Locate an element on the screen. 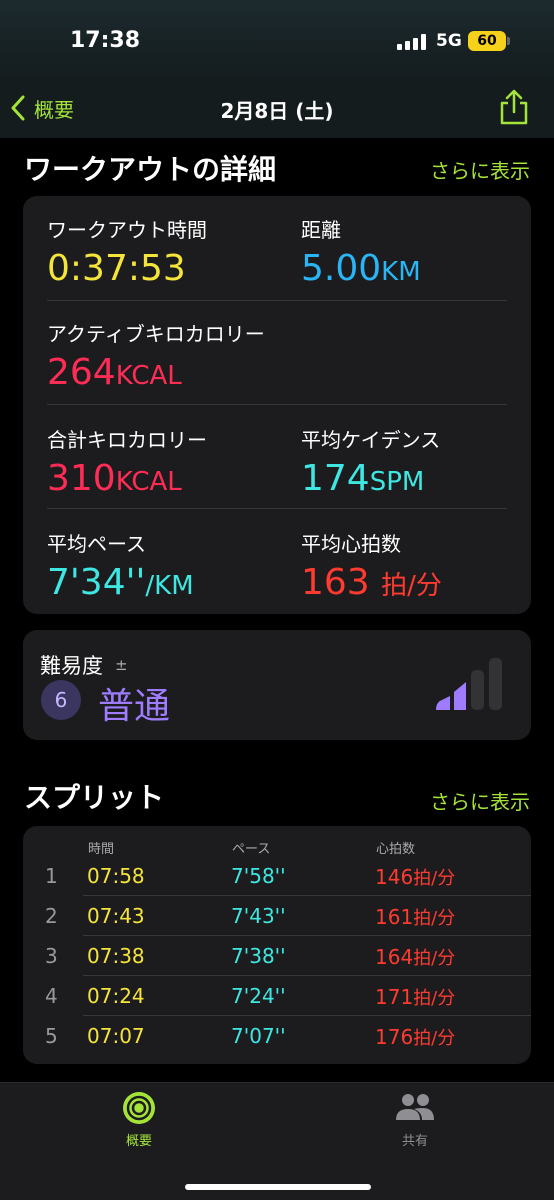 This screenshot has height=1200, width=554. metric-label: 平均ケイデンス is located at coordinates (371, 440).